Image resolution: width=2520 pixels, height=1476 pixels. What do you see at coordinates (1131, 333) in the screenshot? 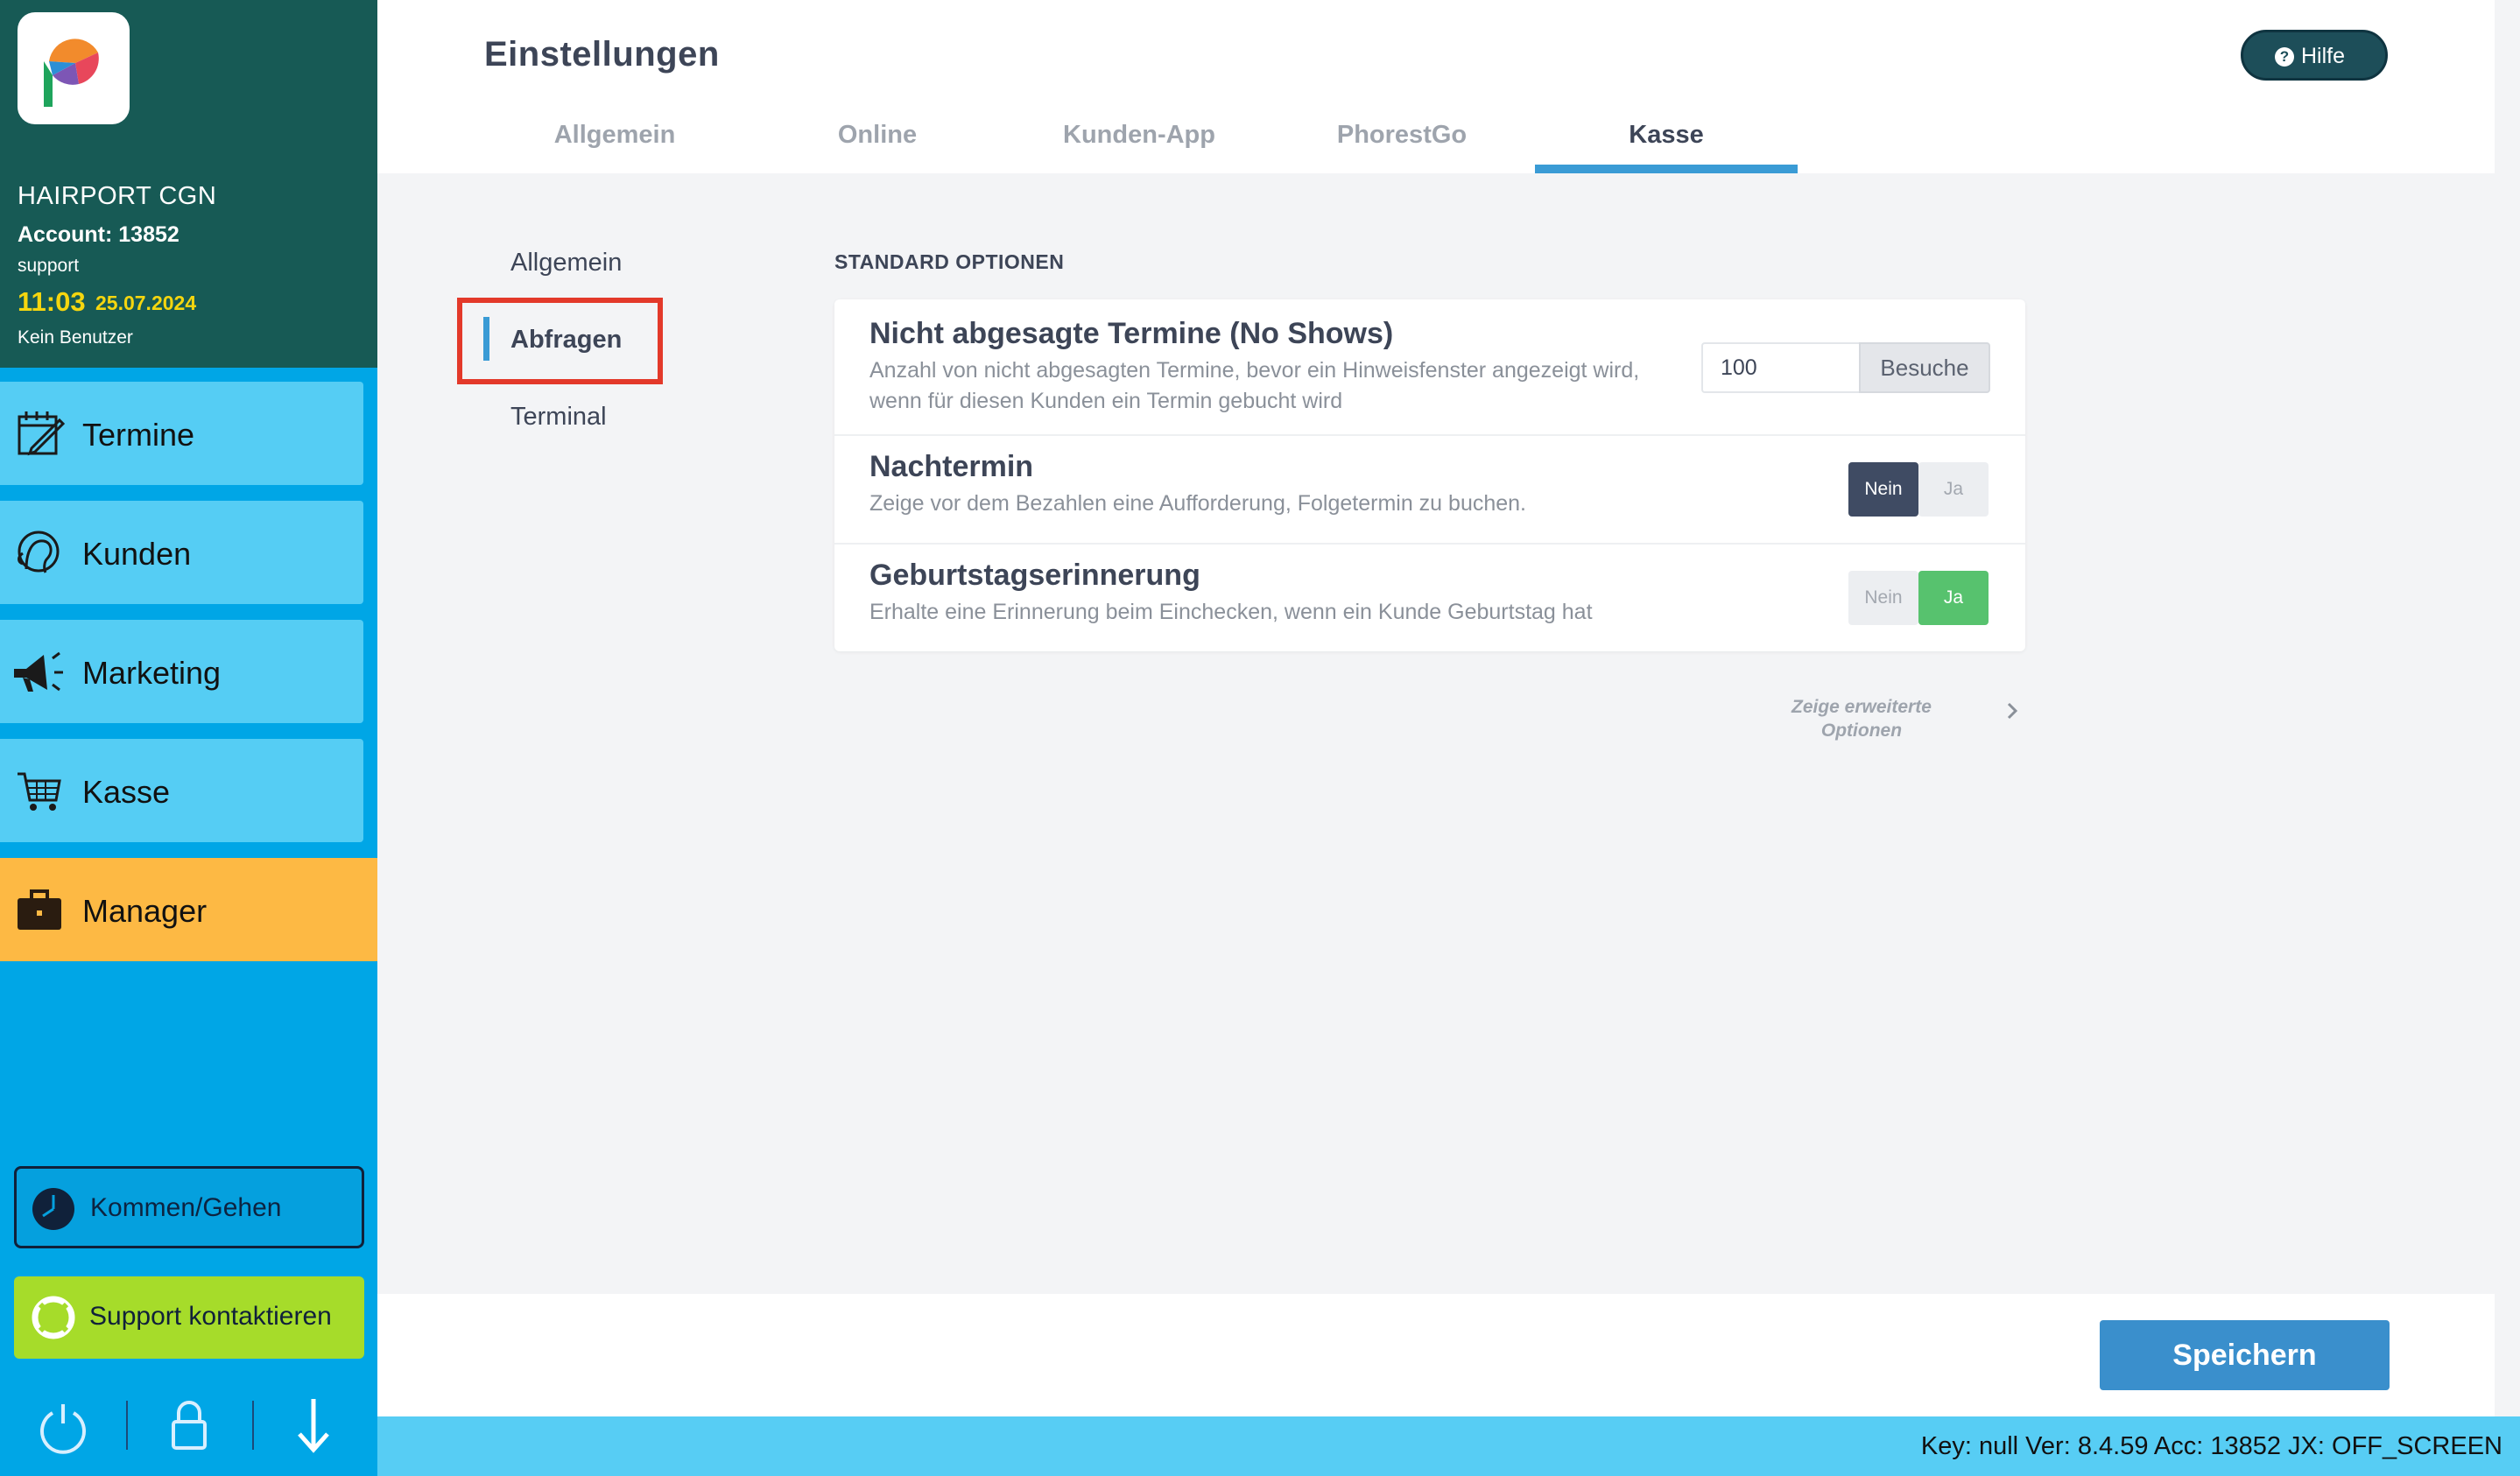
I see `option-title: Nicht abgesagte Termine (No Shows)` at bounding box center [1131, 333].